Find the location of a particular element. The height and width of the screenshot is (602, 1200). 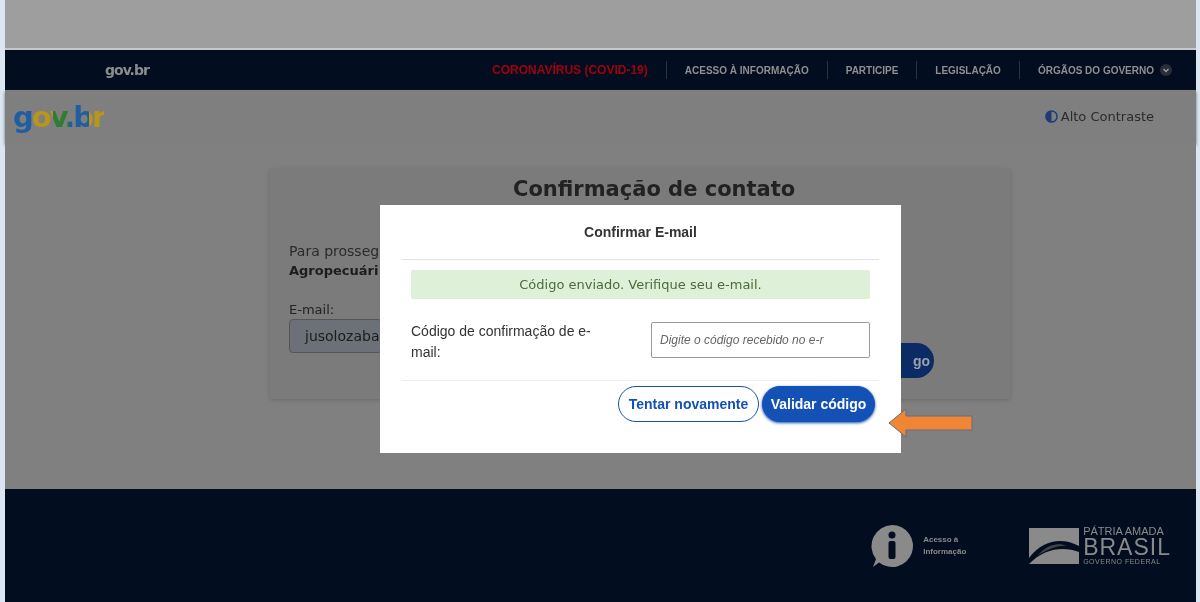

nav-link: PARTICIPE is located at coordinates (872, 70).